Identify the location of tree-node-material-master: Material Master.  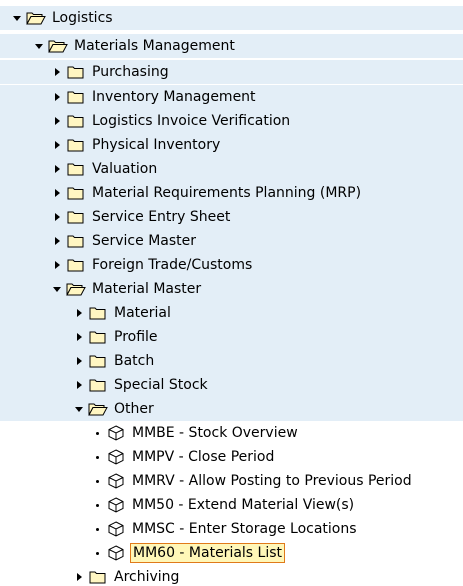
(231, 289).